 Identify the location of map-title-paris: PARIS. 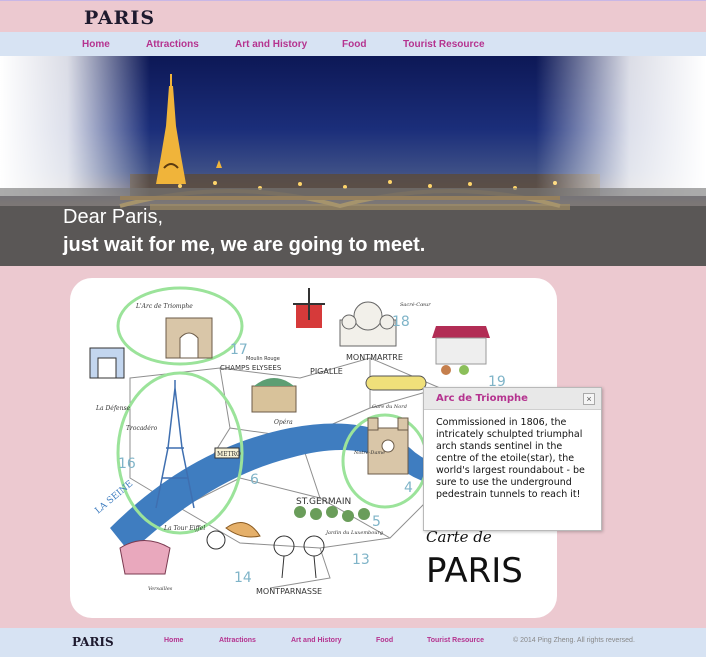
(474, 571).